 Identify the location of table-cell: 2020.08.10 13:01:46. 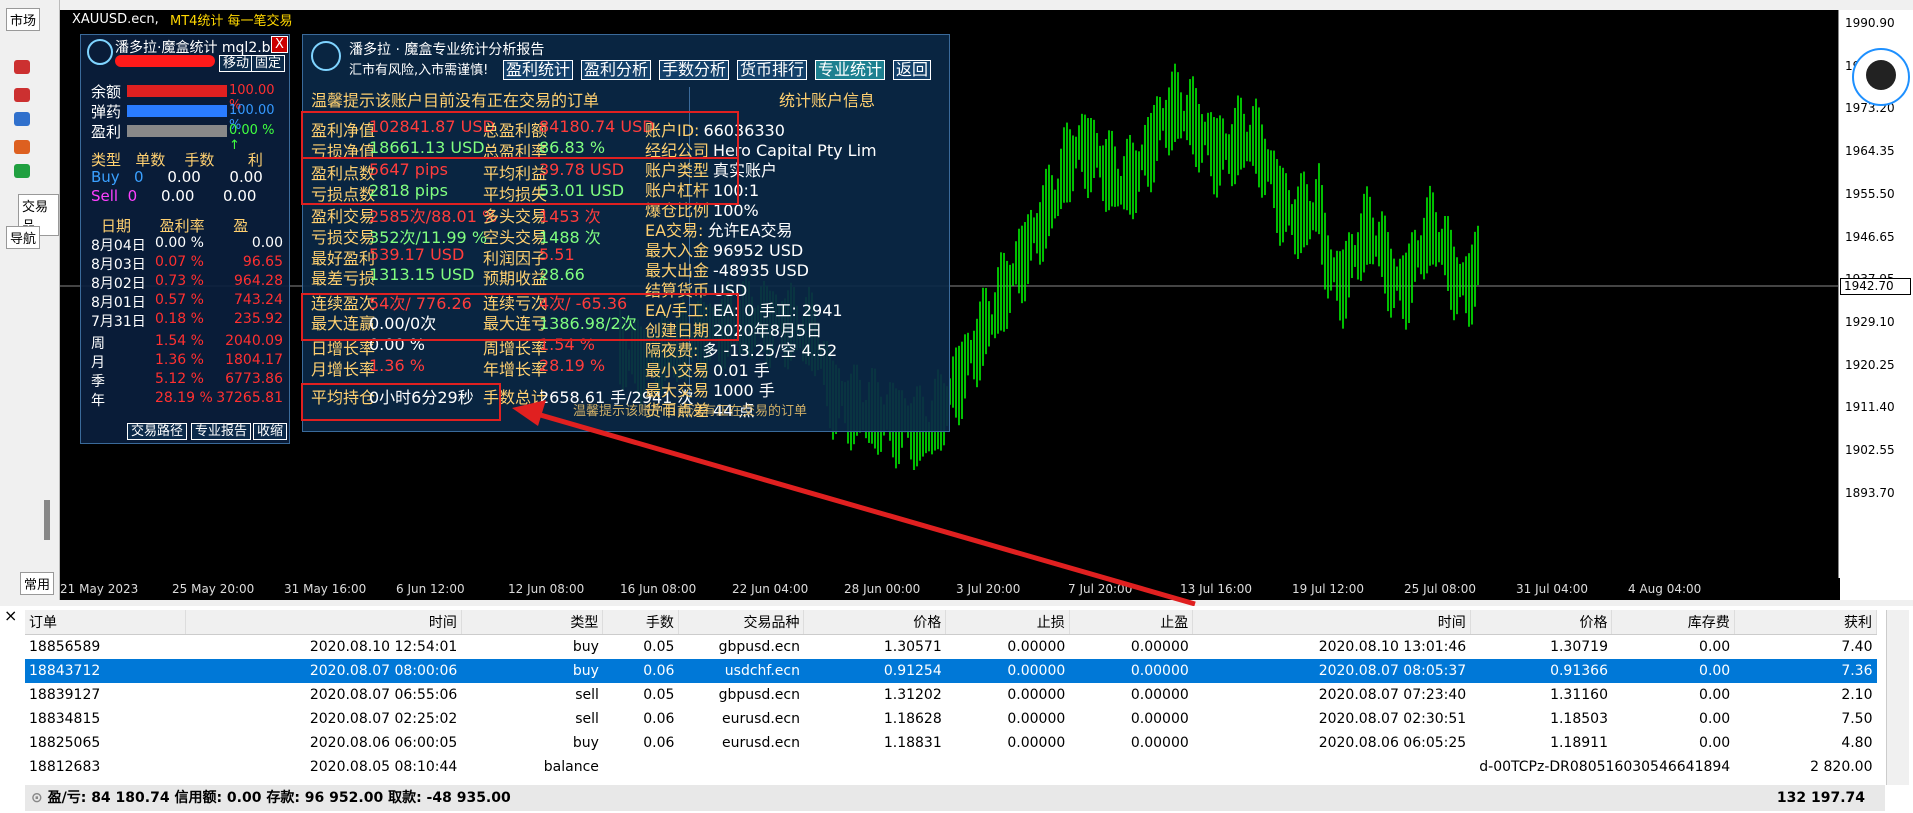
(1392, 647).